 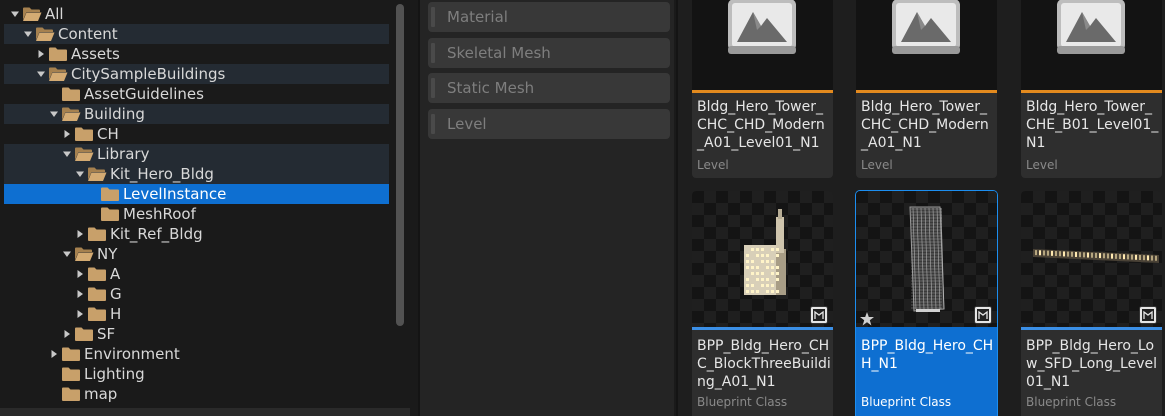 I want to click on tree-item-label: AssetGuidelines, so click(x=144, y=94).